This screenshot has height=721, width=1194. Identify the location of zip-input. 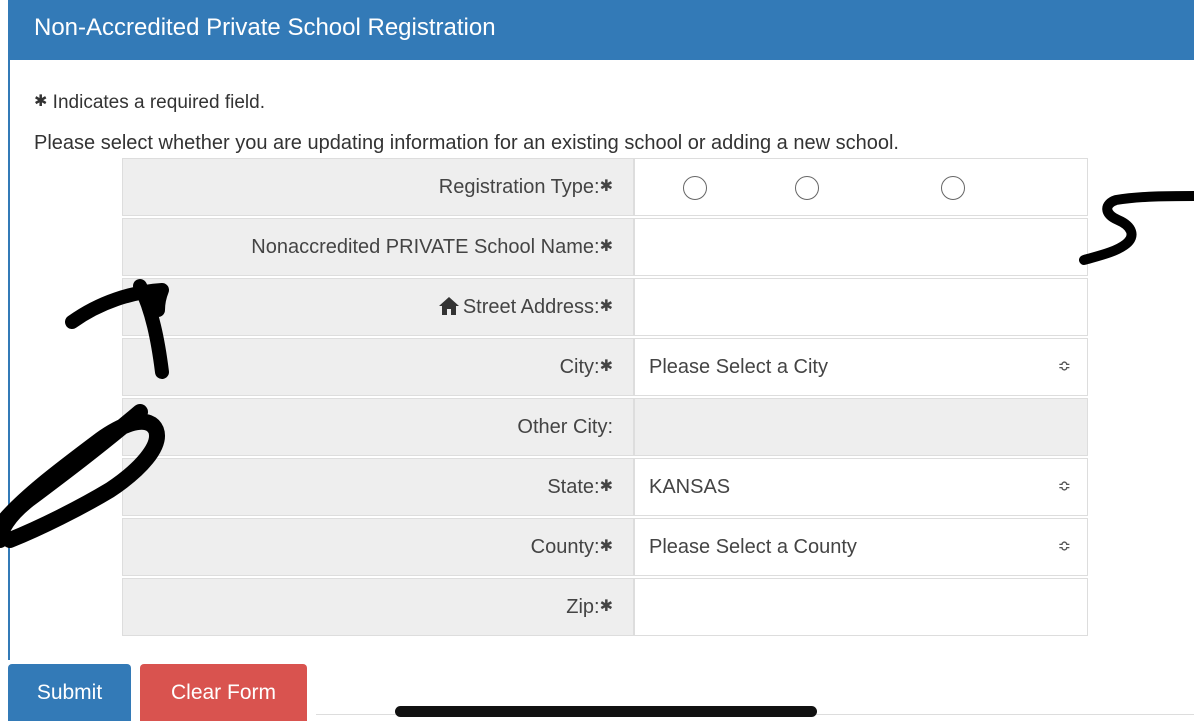
(861, 607).